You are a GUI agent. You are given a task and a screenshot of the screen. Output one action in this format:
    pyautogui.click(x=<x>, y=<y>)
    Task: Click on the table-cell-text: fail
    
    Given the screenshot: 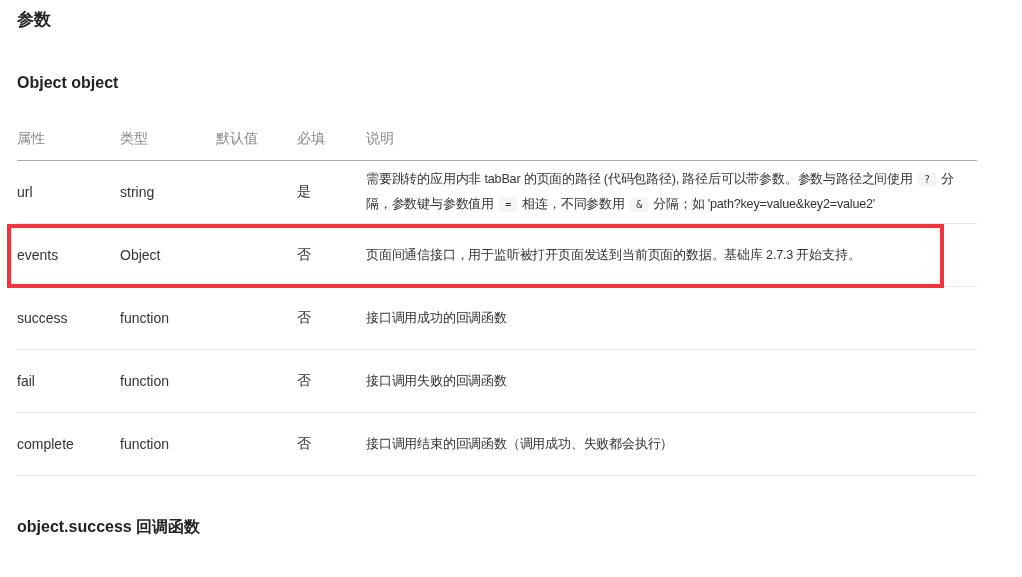 What is the action you would take?
    pyautogui.click(x=26, y=381)
    